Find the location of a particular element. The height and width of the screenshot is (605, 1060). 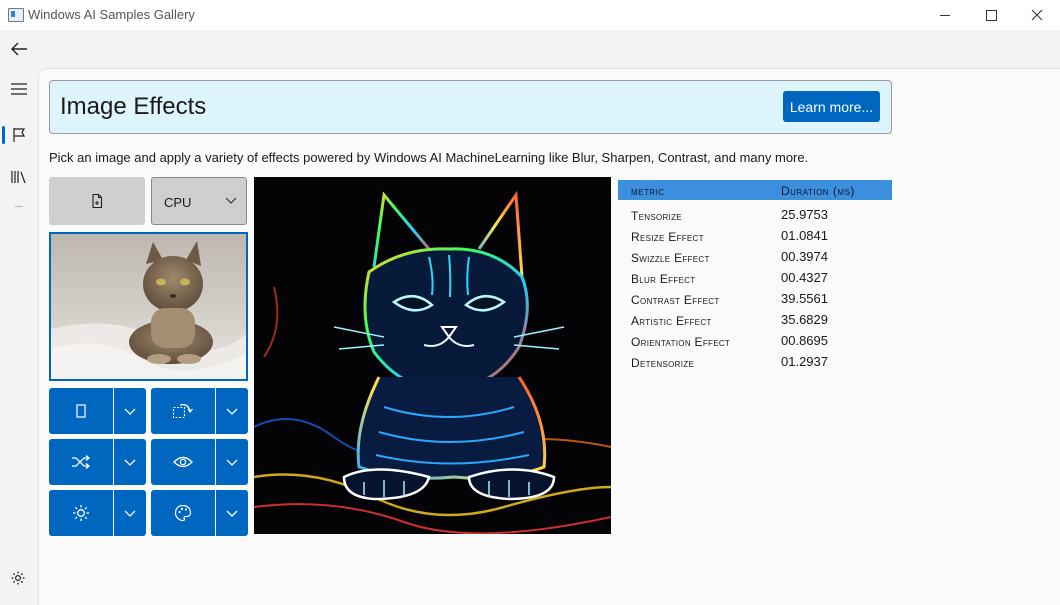

shuffle-icon is located at coordinates (81, 462).